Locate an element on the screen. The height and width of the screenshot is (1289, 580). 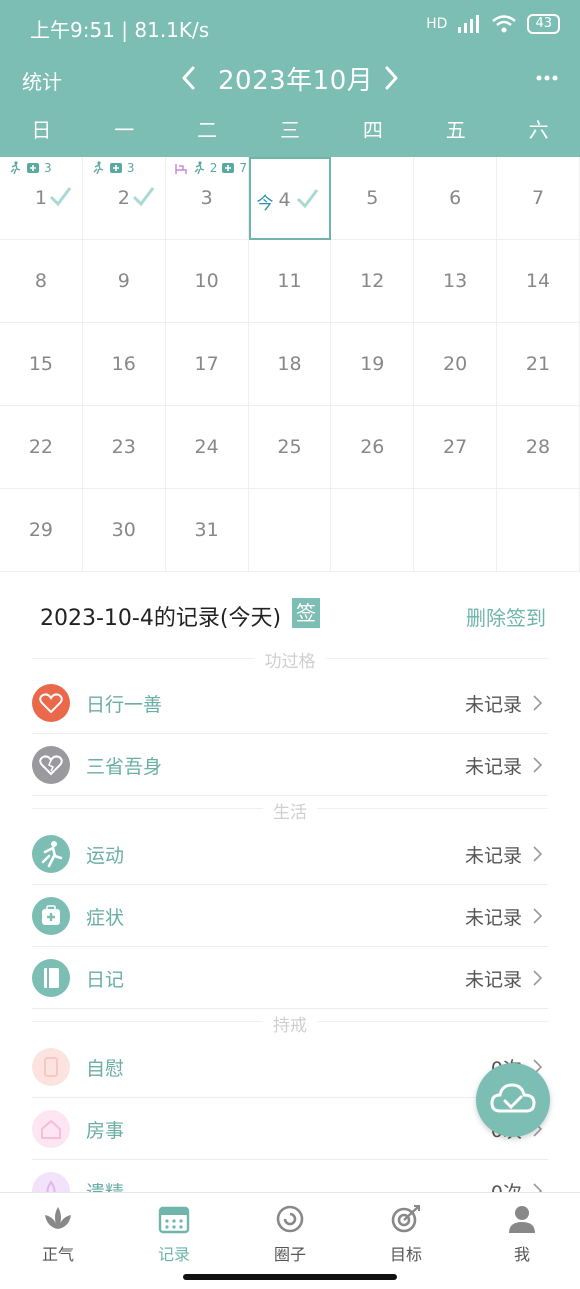
calendar-day: 24 is located at coordinates (207, 447).